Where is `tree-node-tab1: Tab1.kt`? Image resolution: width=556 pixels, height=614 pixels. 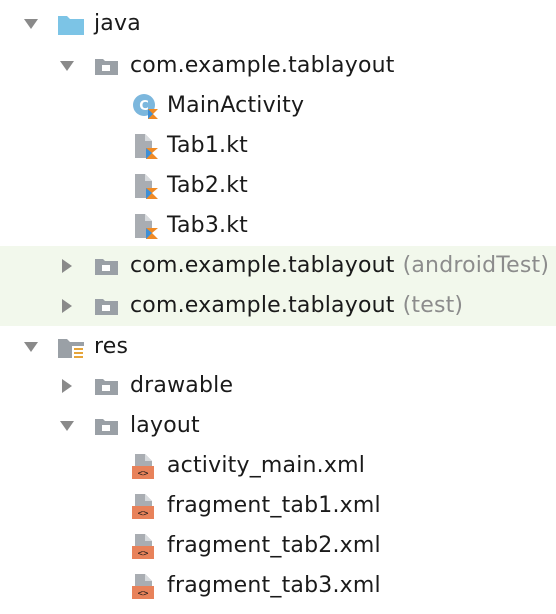 tree-node-tab1: Tab1.kt is located at coordinates (278, 146).